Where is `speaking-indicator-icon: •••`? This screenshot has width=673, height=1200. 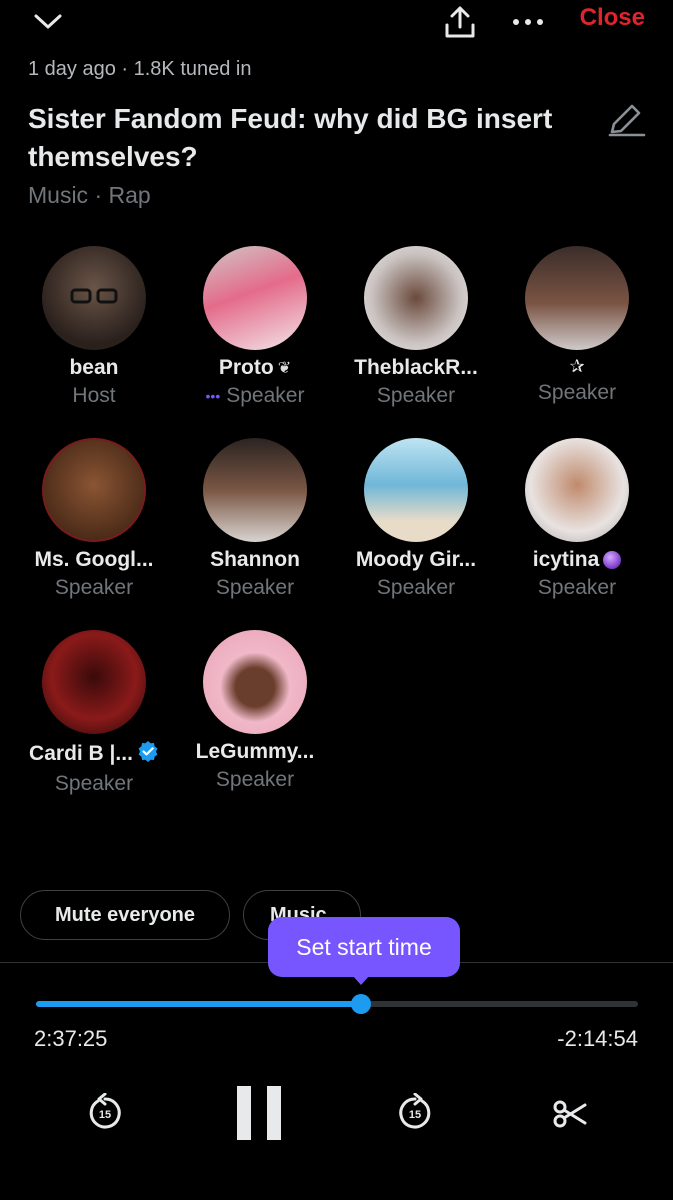 speaking-indicator-icon: ••• is located at coordinates (213, 396).